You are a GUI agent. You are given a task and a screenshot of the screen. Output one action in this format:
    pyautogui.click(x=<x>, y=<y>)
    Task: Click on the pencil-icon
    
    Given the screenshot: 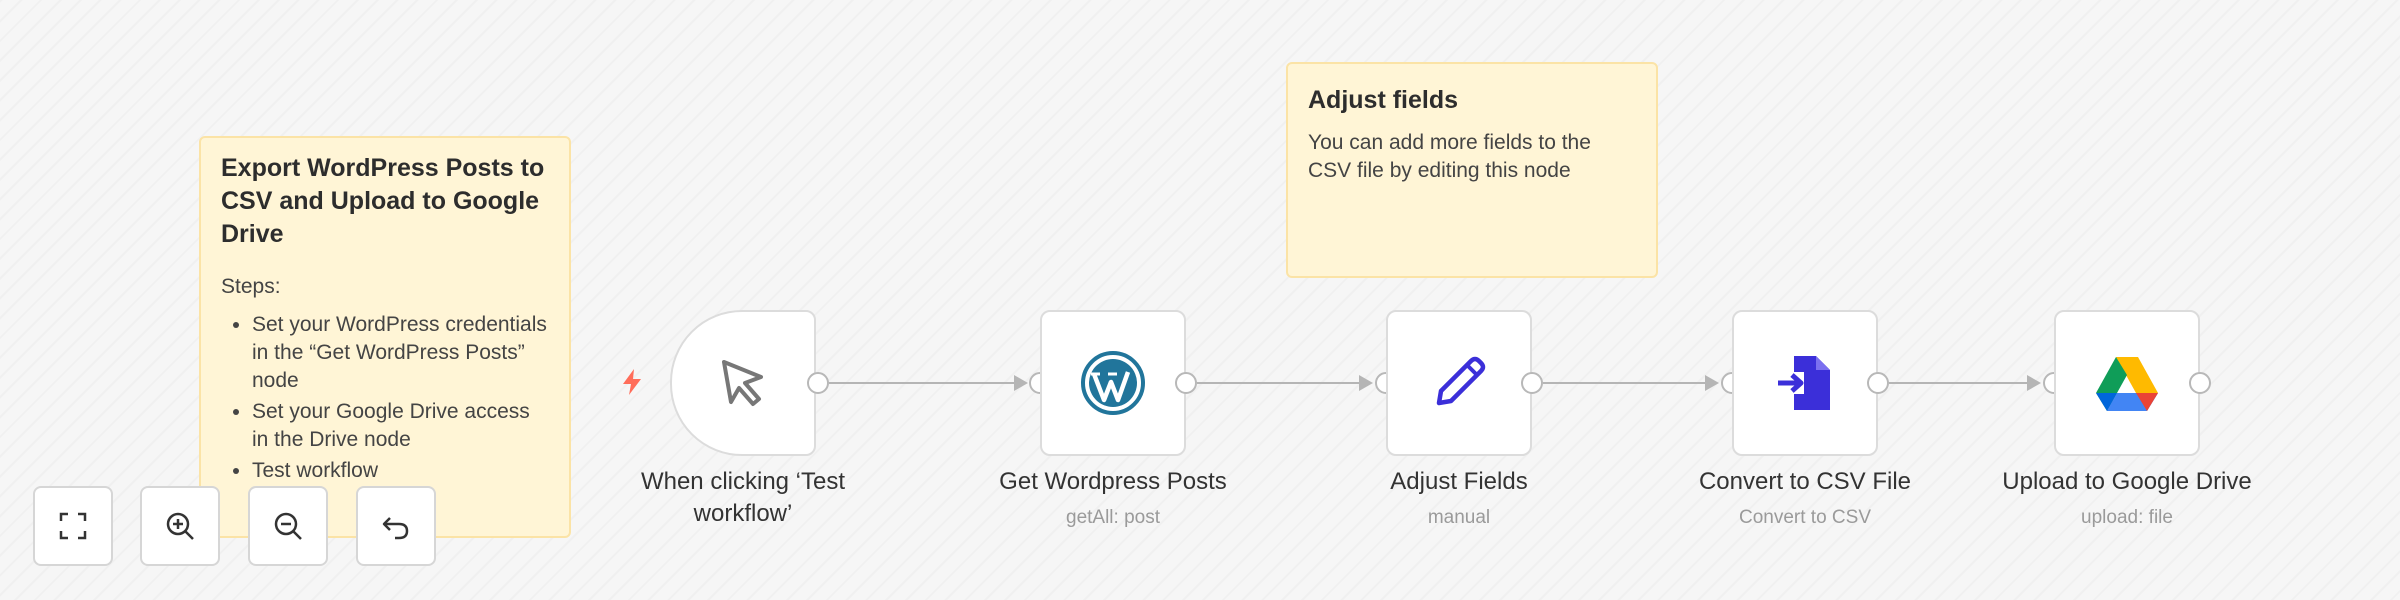 What is the action you would take?
    pyautogui.click(x=1461, y=381)
    